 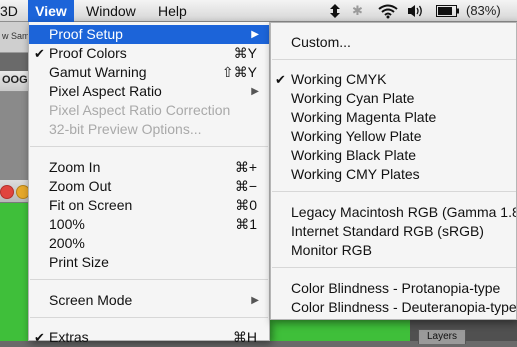 I want to click on menu-item-label: Extras, so click(x=69, y=337).